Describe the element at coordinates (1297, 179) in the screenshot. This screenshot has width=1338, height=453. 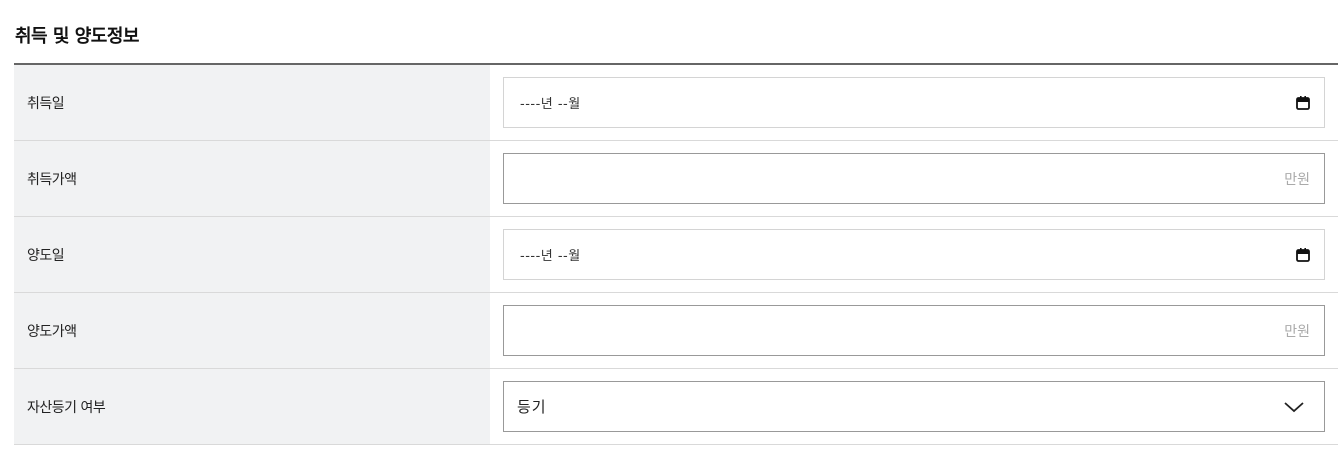
I see `acquisition-price-unit: 만원` at that location.